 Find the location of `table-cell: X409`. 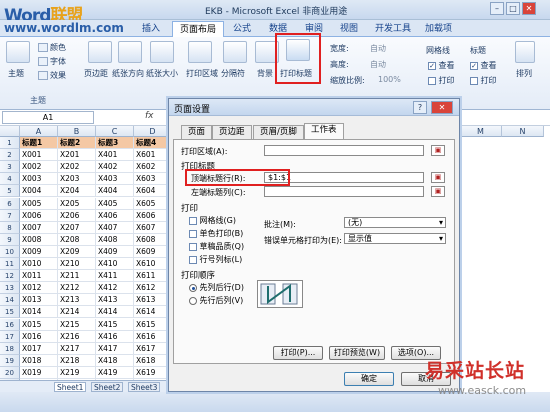

table-cell: X409 is located at coordinates (115, 251).